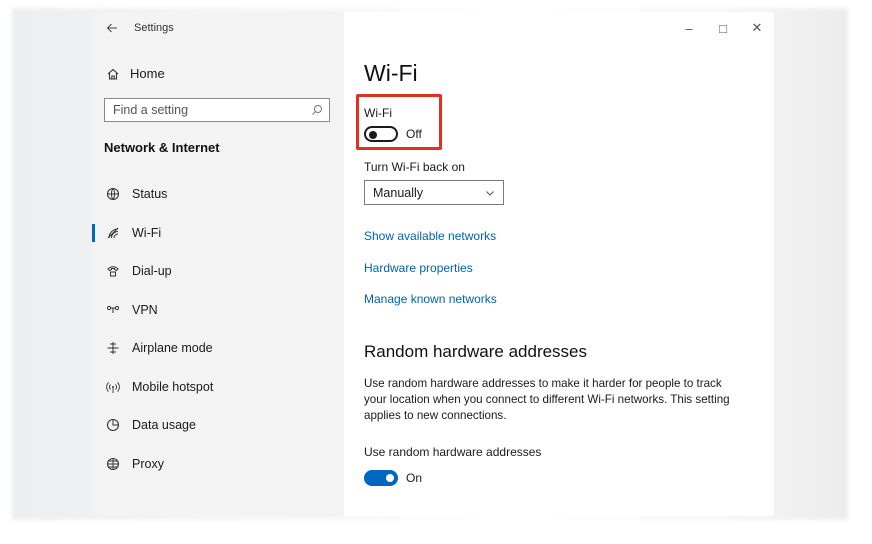 The height and width of the screenshot is (544, 872). I want to click on manage-networks-link: Manage known networks, so click(430, 299).